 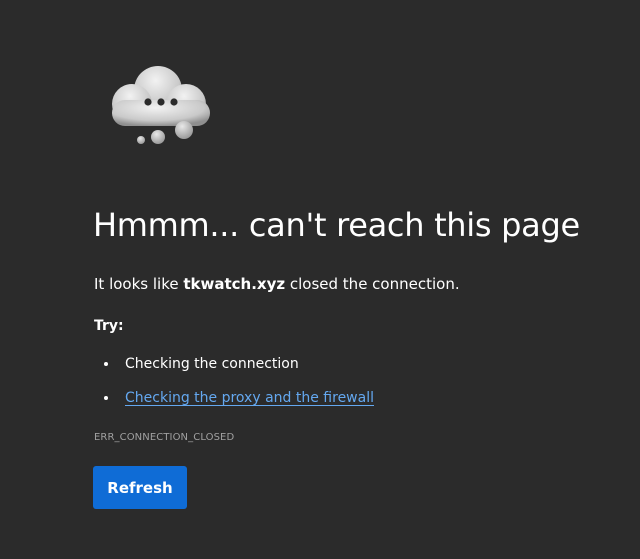 What do you see at coordinates (336, 225) in the screenshot?
I see `page-title: Hmmm... can't reach this page` at bounding box center [336, 225].